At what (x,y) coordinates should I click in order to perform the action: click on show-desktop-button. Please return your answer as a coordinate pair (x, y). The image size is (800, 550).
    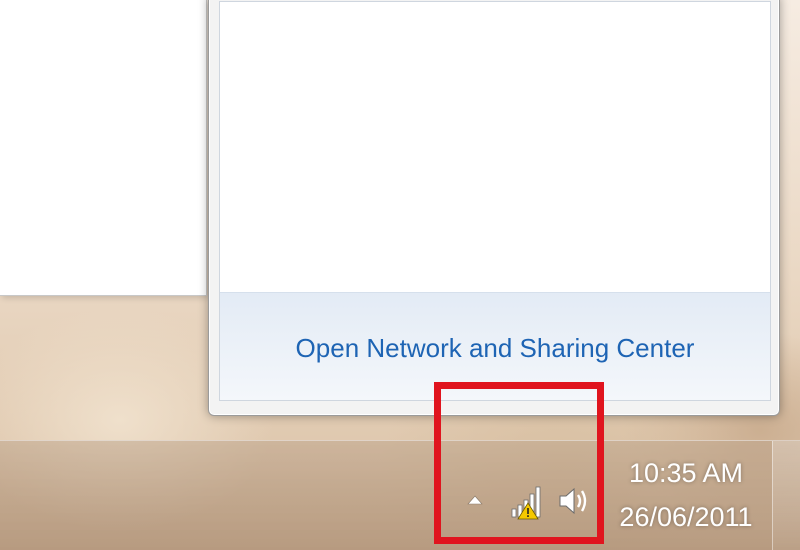
    Looking at the image, I should click on (786, 495).